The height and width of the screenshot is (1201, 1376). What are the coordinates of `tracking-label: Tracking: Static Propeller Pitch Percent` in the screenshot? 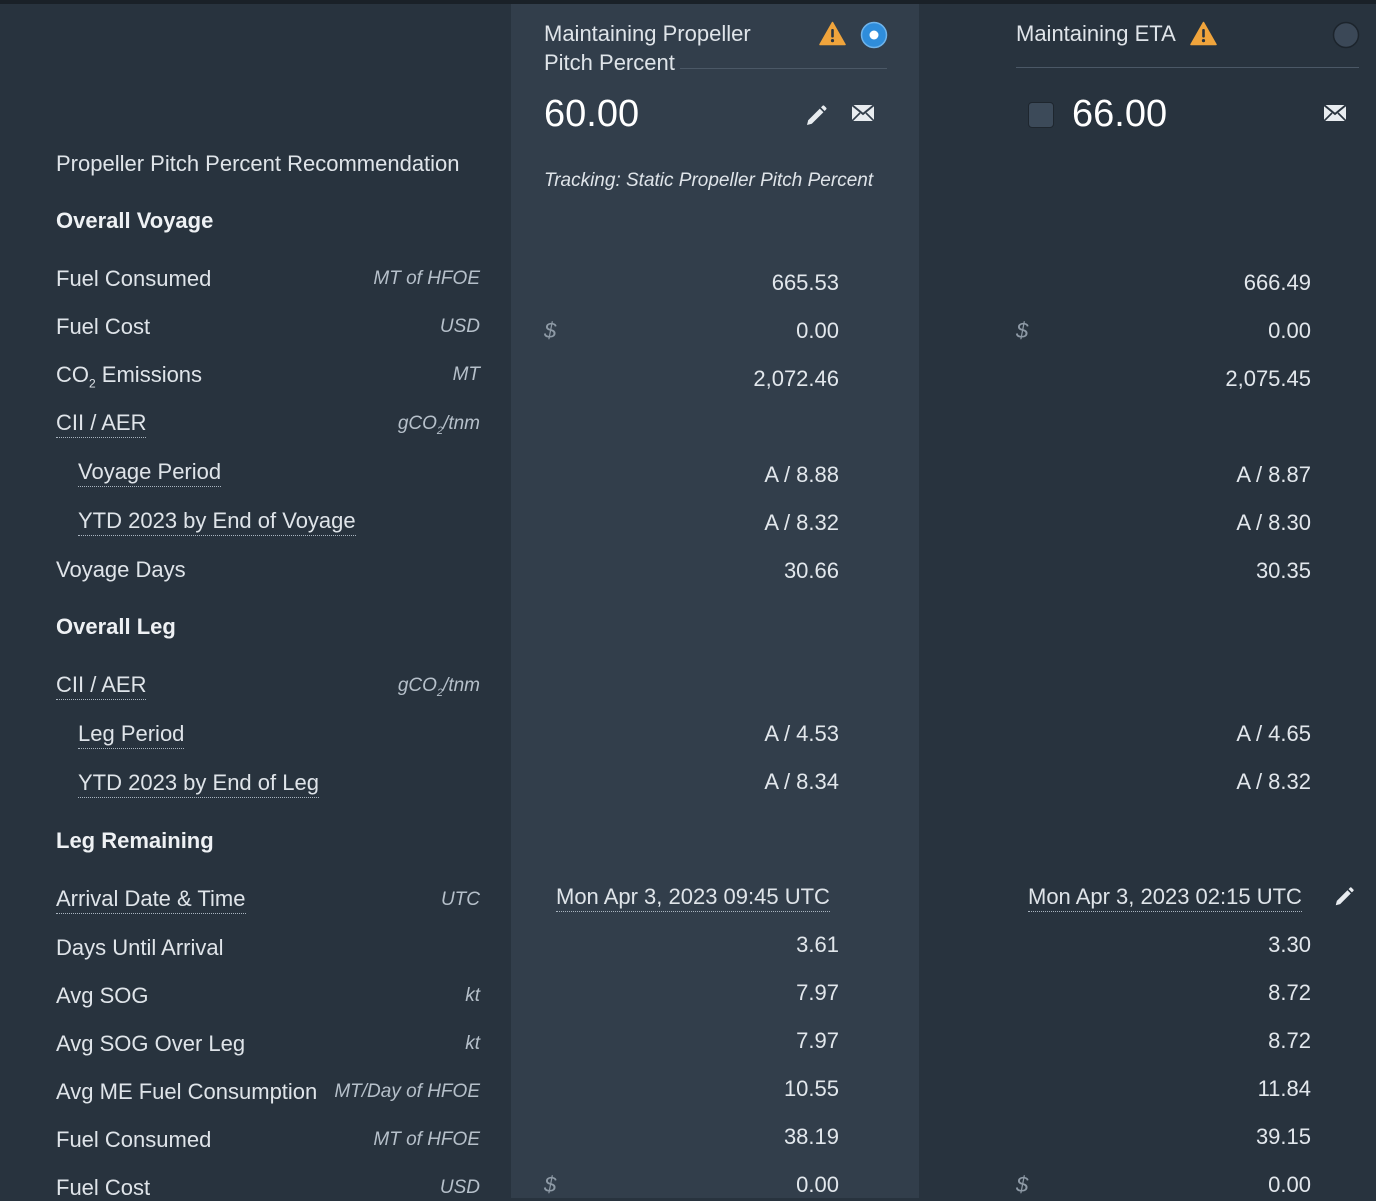 It's located at (709, 180).